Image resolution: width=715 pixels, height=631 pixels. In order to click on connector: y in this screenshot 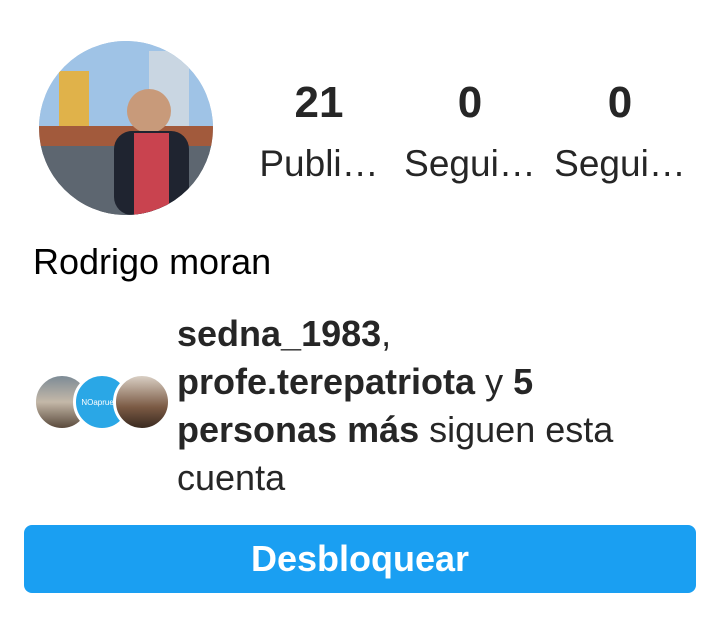, I will do `click(494, 381)`.